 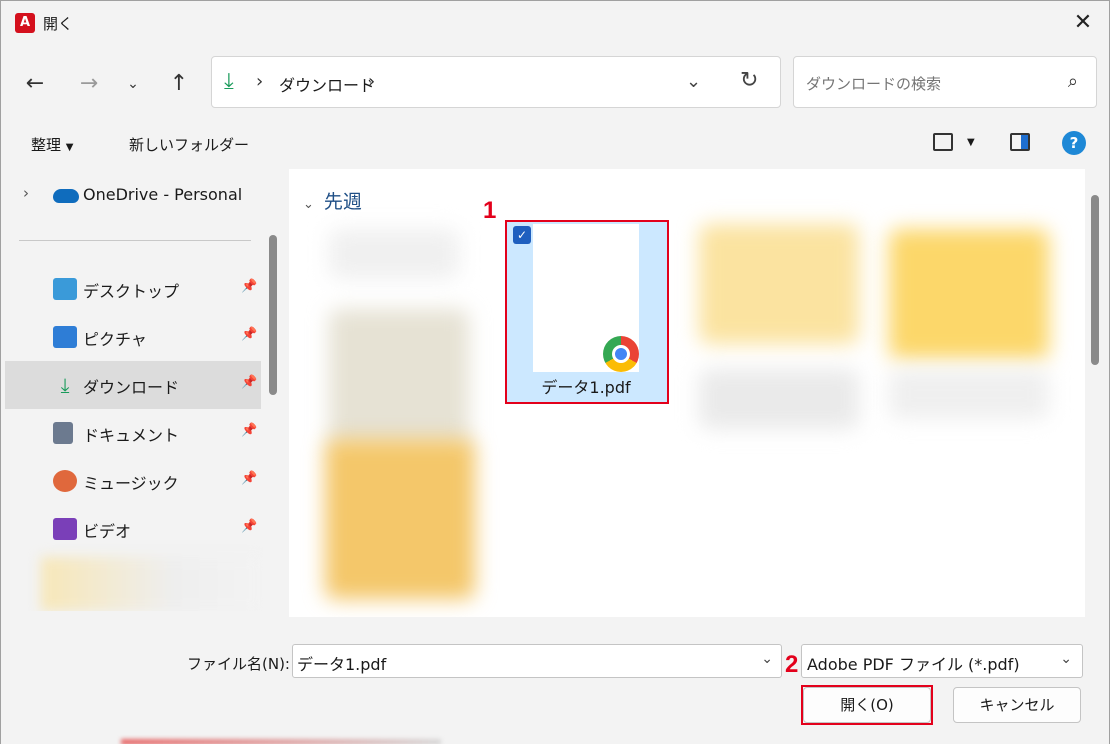 I want to click on organize-label: 整理, so click(x=46, y=145).